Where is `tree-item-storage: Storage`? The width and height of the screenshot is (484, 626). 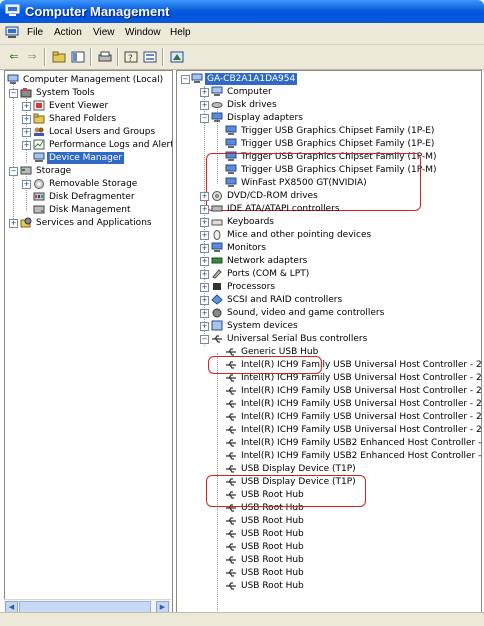 tree-item-storage: Storage is located at coordinates (46, 170).